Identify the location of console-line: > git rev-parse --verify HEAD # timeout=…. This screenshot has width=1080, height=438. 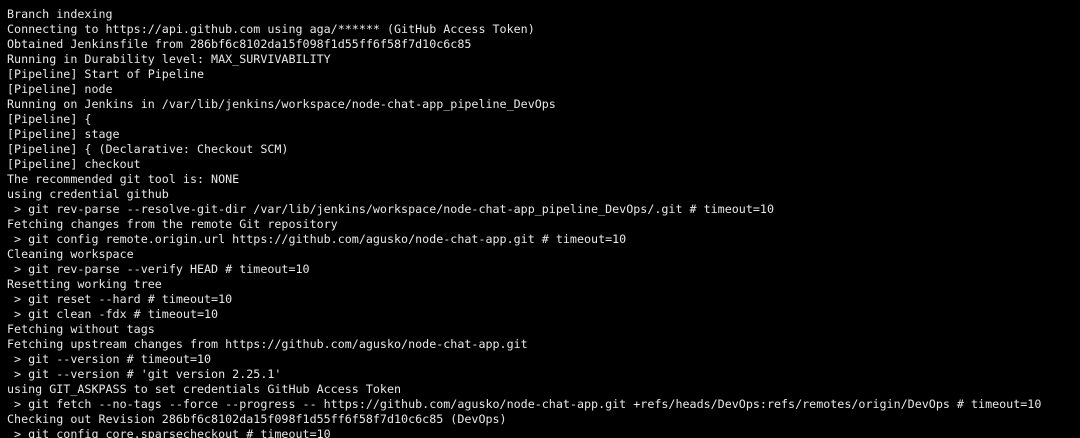
(158, 269).